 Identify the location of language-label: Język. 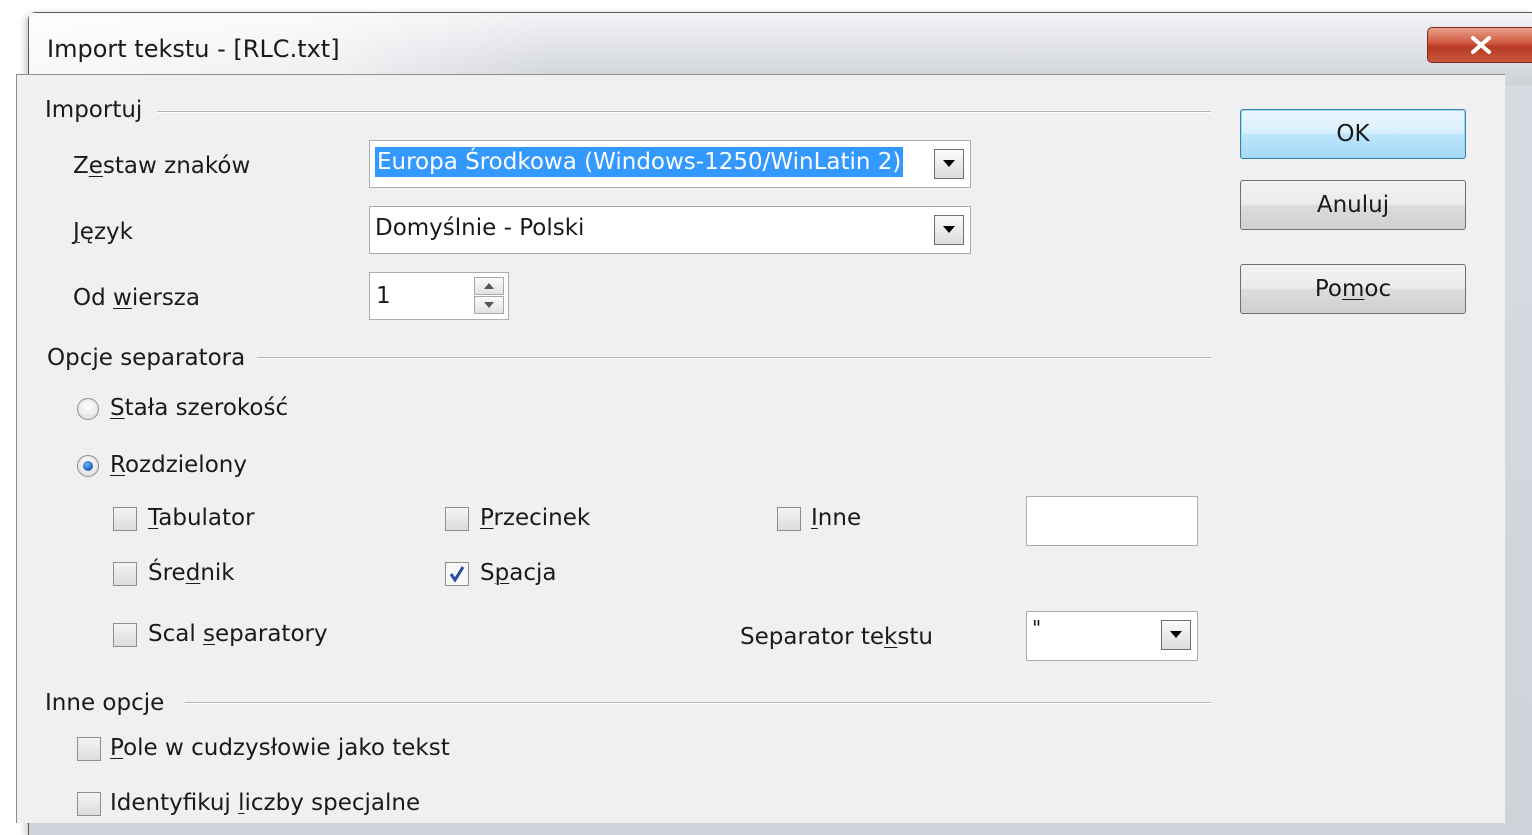
(103, 232).